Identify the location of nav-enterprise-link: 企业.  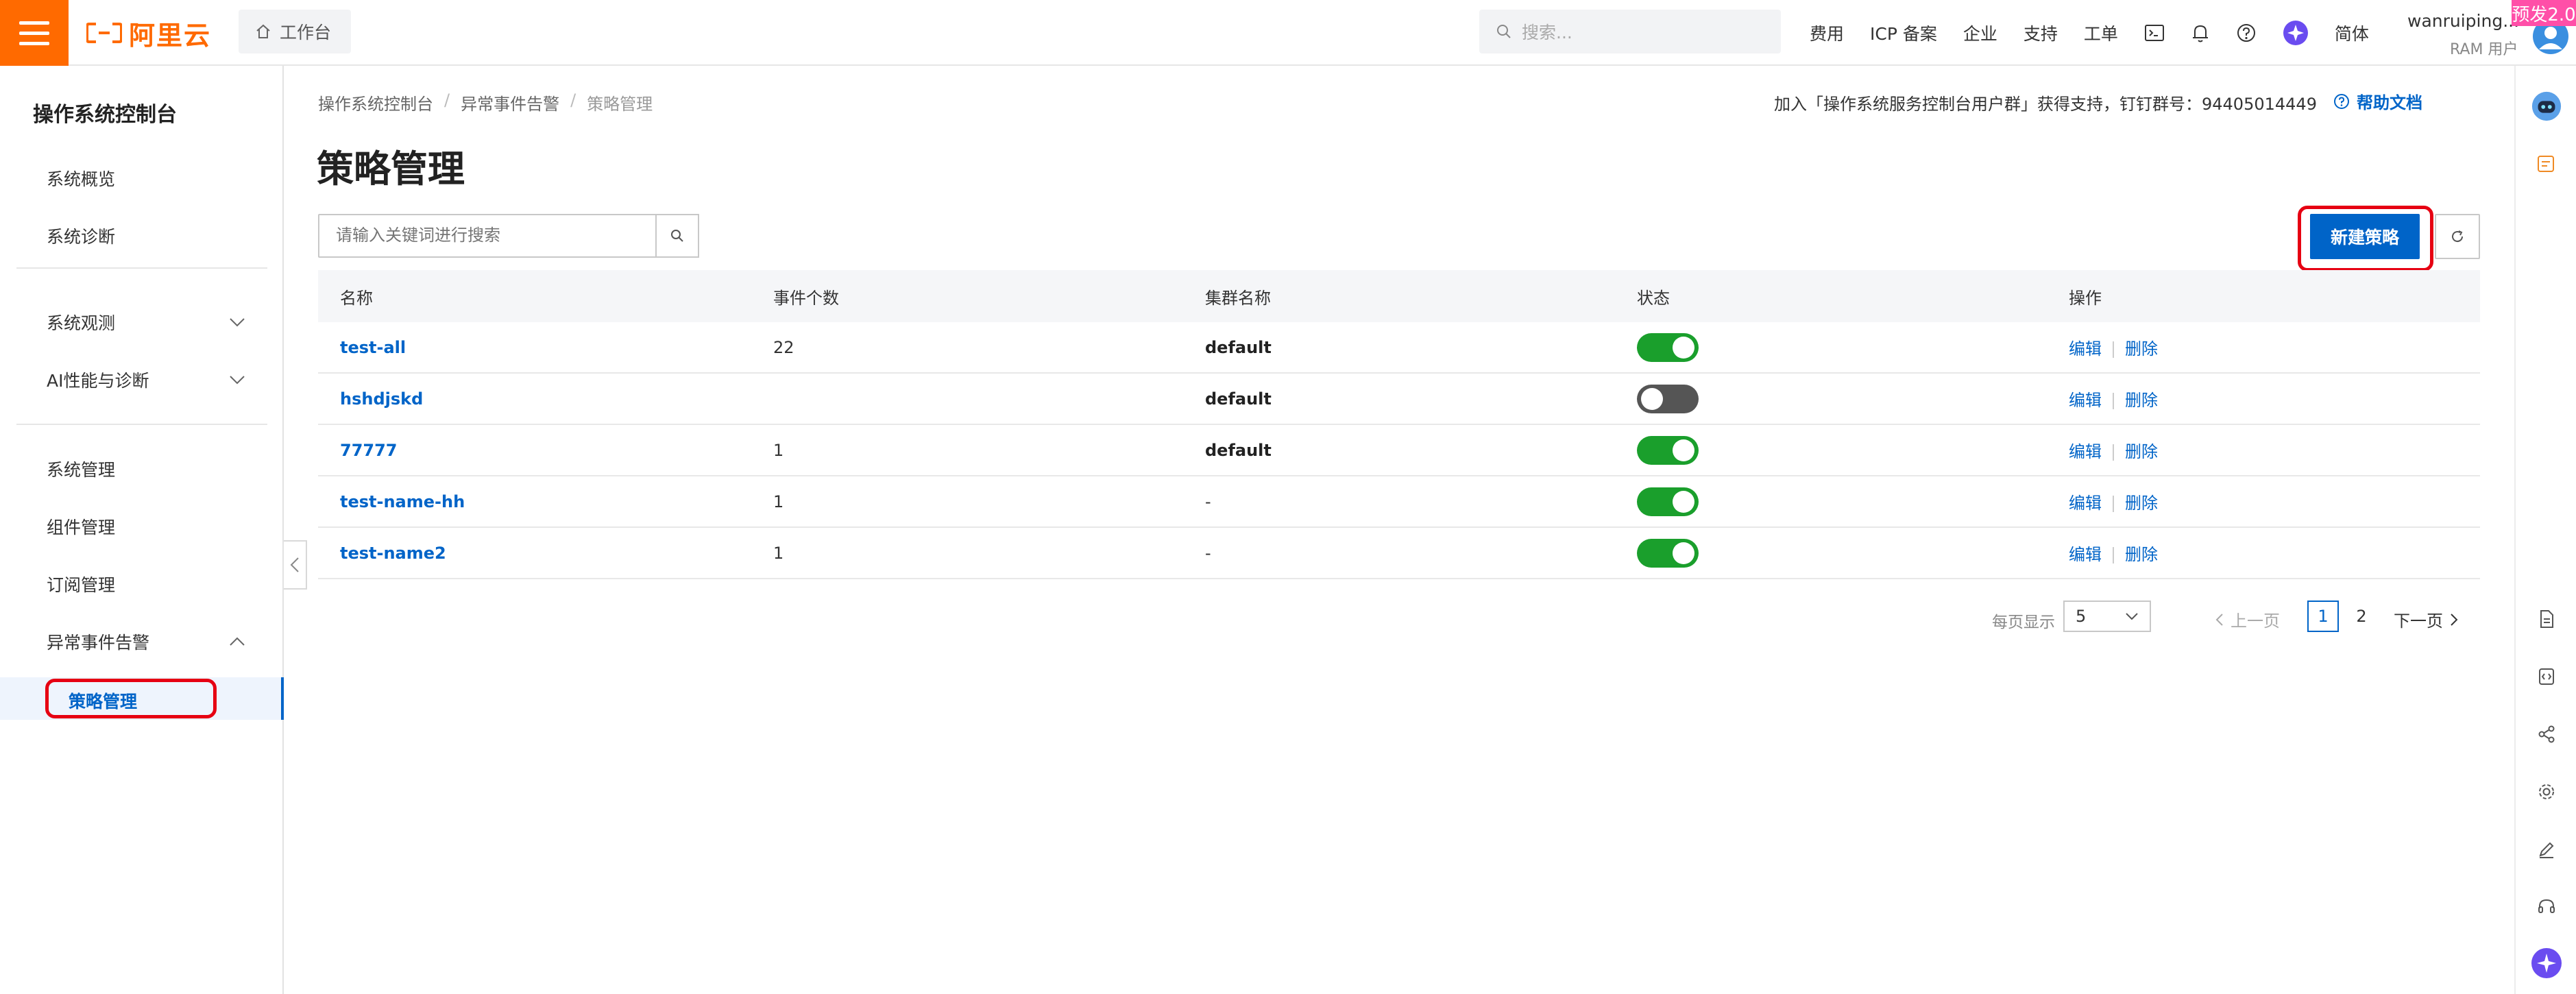
(1980, 33).